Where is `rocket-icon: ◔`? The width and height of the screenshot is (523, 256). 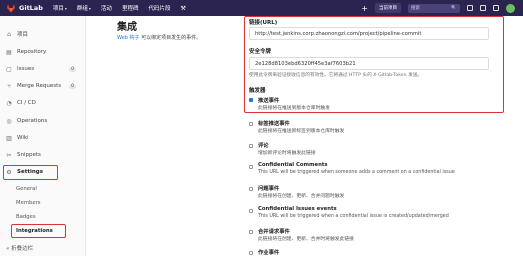 rocket-icon: ◔ is located at coordinates (9, 103).